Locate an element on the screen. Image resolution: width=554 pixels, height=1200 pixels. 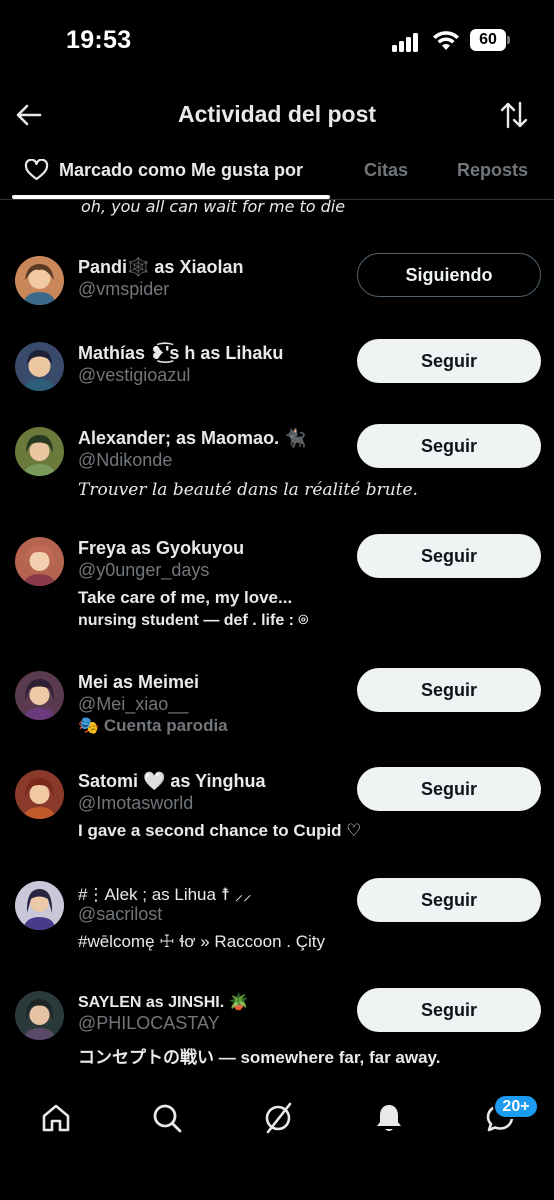
status-bar: 19:53 60 is located at coordinates (277, 40).